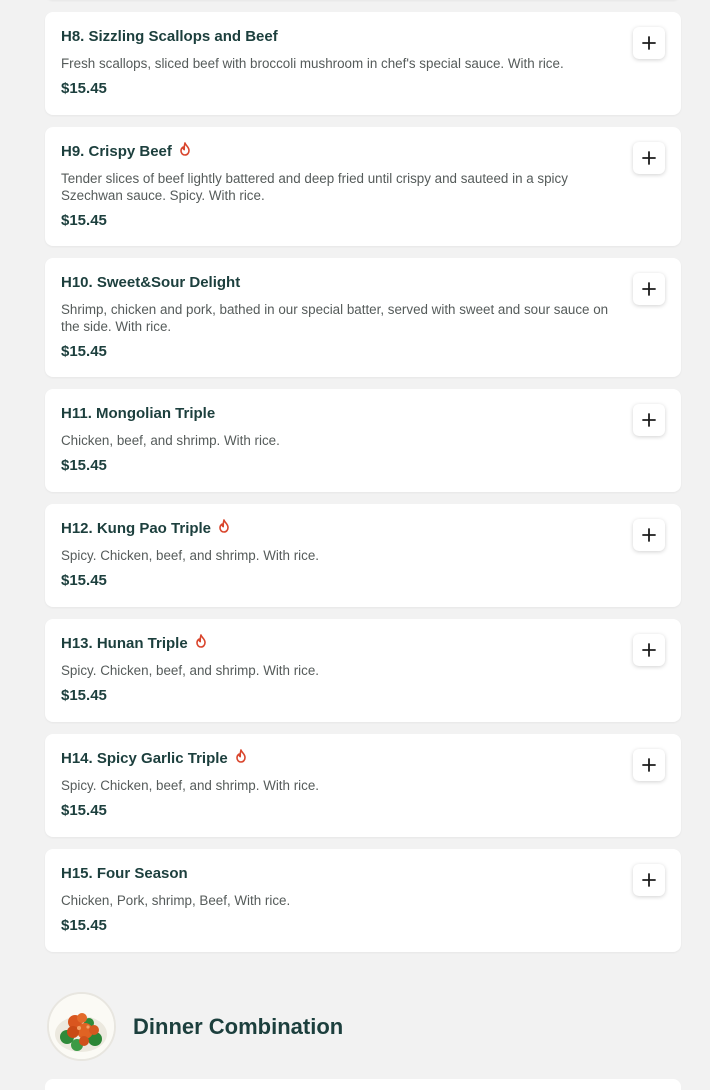  I want to click on menu-item-title-row: H10. Sweet&Sour Delight, so click(335, 283).